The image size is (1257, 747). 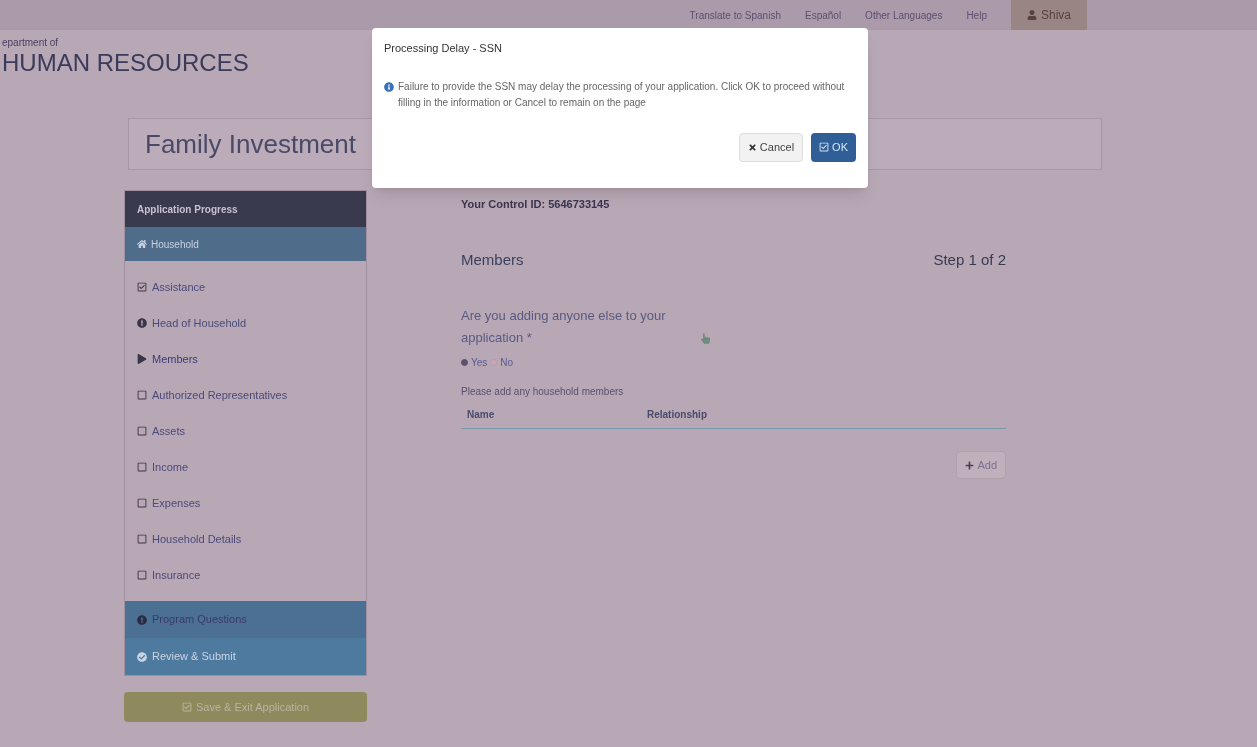 What do you see at coordinates (1031, 15) in the screenshot?
I see `user-icon` at bounding box center [1031, 15].